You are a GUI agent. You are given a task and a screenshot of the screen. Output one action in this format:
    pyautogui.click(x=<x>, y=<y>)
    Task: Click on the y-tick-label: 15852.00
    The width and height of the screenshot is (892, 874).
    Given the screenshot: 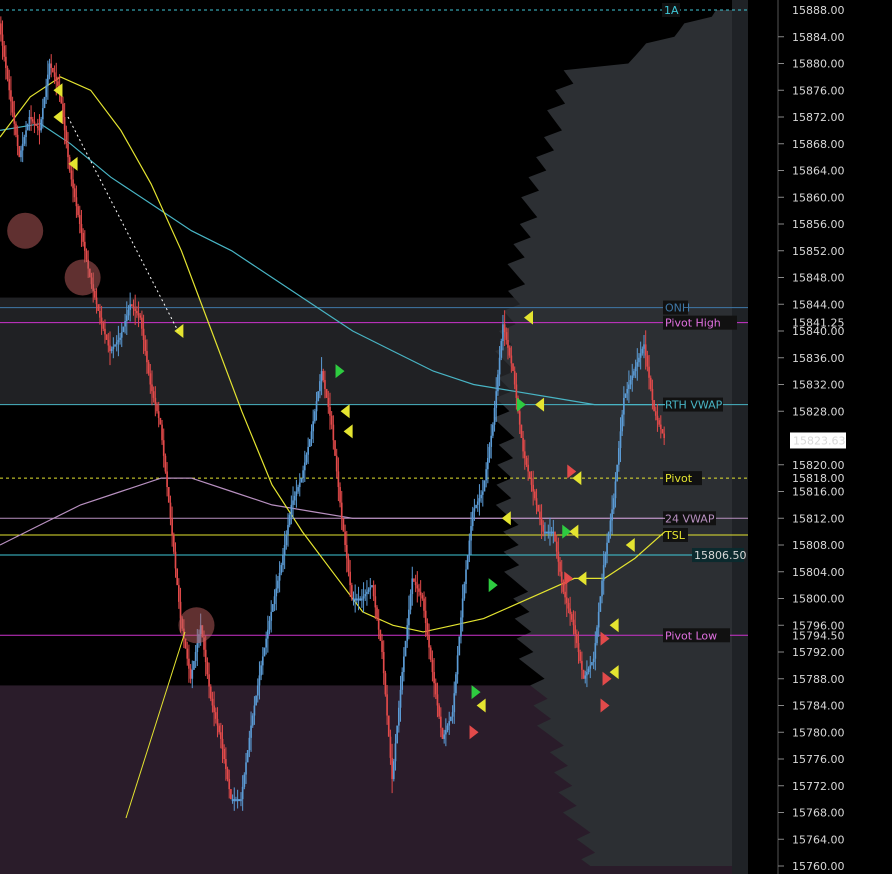 What is the action you would take?
    pyautogui.click(x=818, y=251)
    